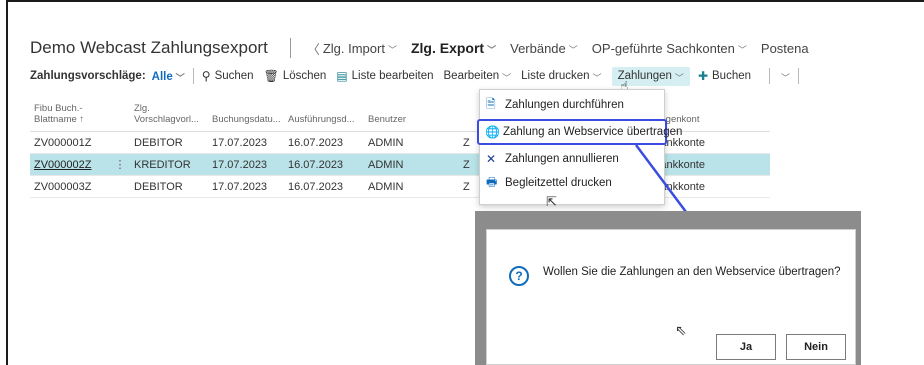 Image resolution: width=924 pixels, height=365 pixels. I want to click on title-separator, so click(290, 48).